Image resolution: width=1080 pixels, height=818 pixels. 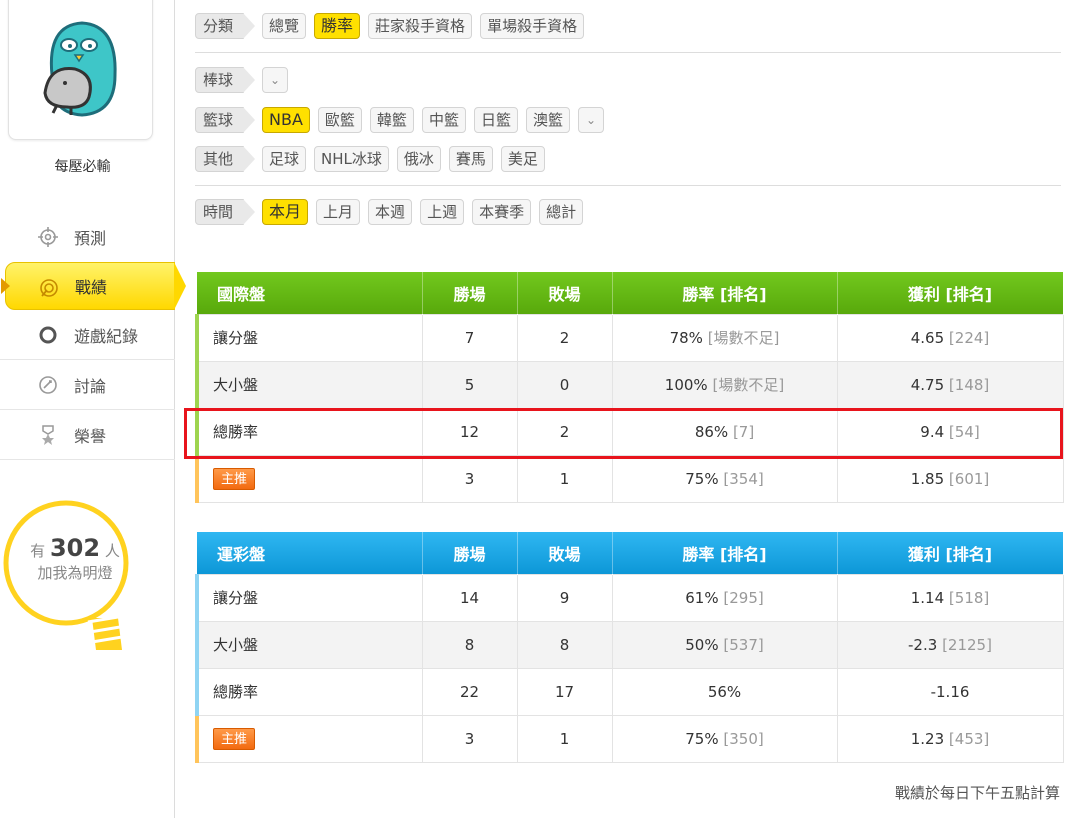 What do you see at coordinates (469, 384) in the screenshot?
I see `wins-cell: 5` at bounding box center [469, 384].